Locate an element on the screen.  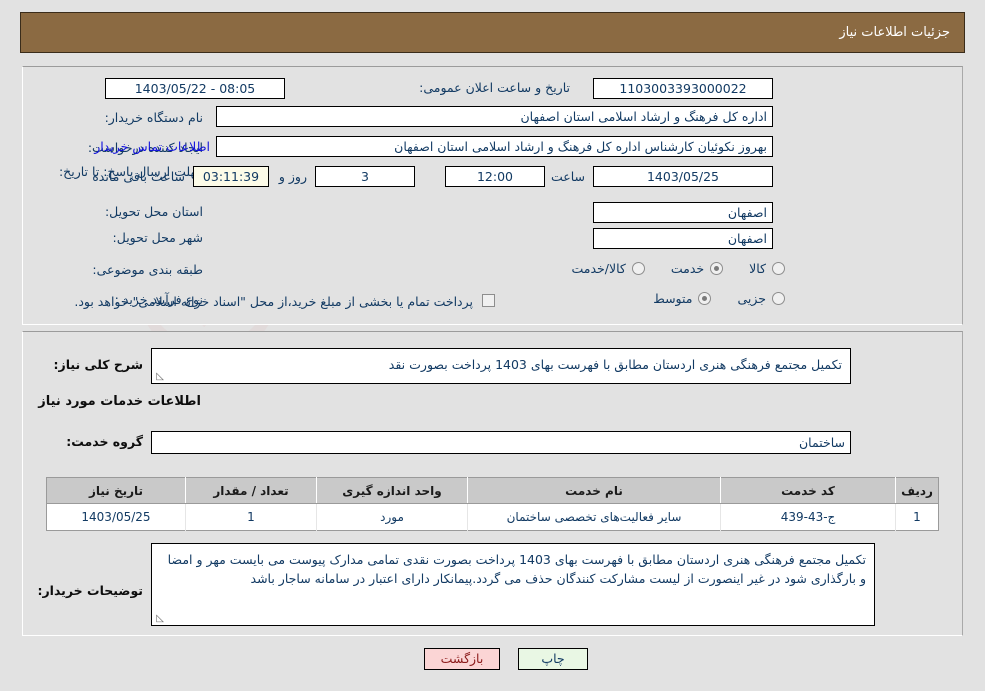
category-option-khedmat: خدمت is located at coordinates (697, 268).